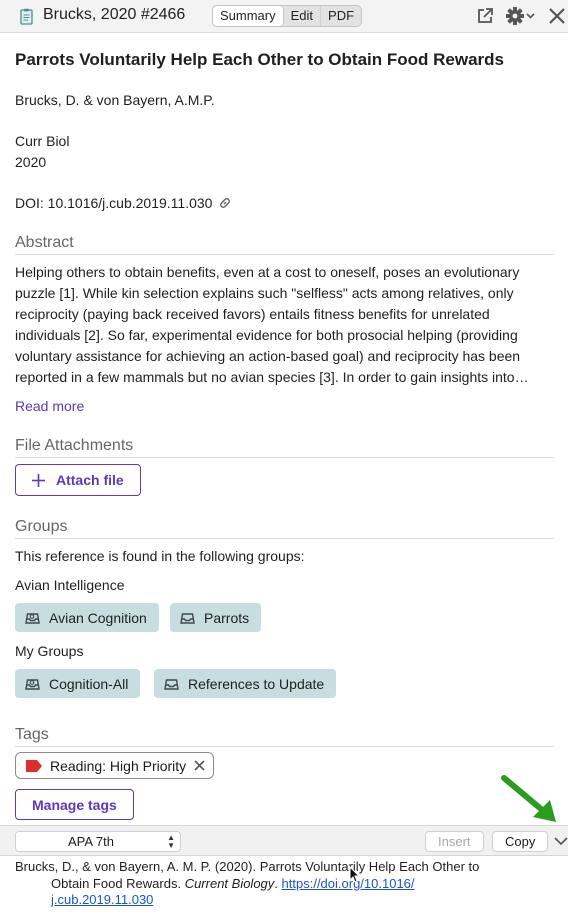 The width and height of the screenshot is (568, 918). Describe the element at coordinates (42, 141) in the screenshot. I see `journal: Curr Biol` at that location.